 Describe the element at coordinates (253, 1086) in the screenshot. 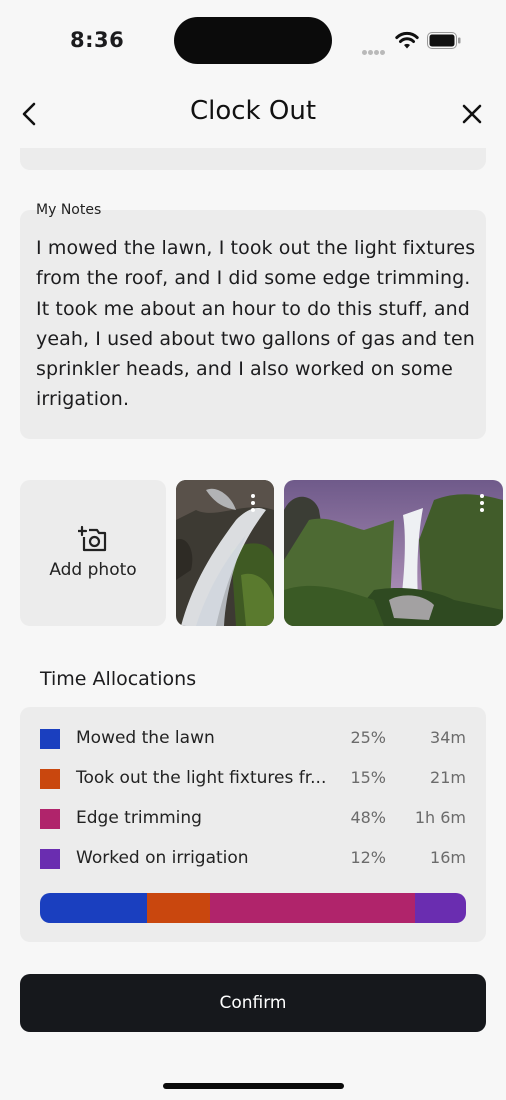

I see `home-indicator` at that location.